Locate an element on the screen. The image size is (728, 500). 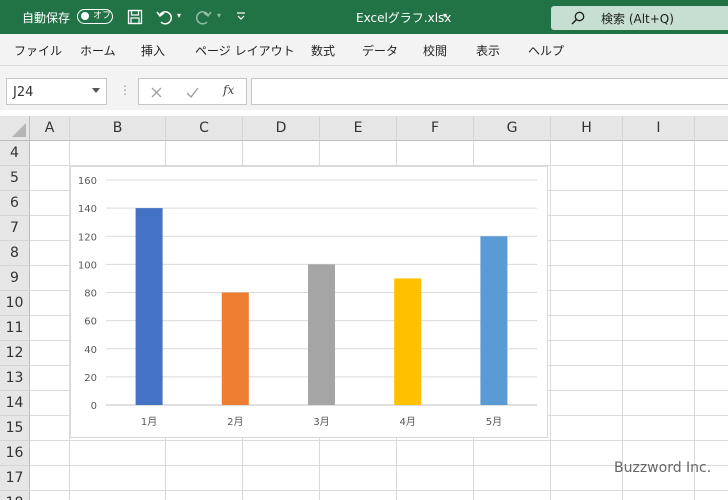
row-header-6: 6 is located at coordinates (15, 203).